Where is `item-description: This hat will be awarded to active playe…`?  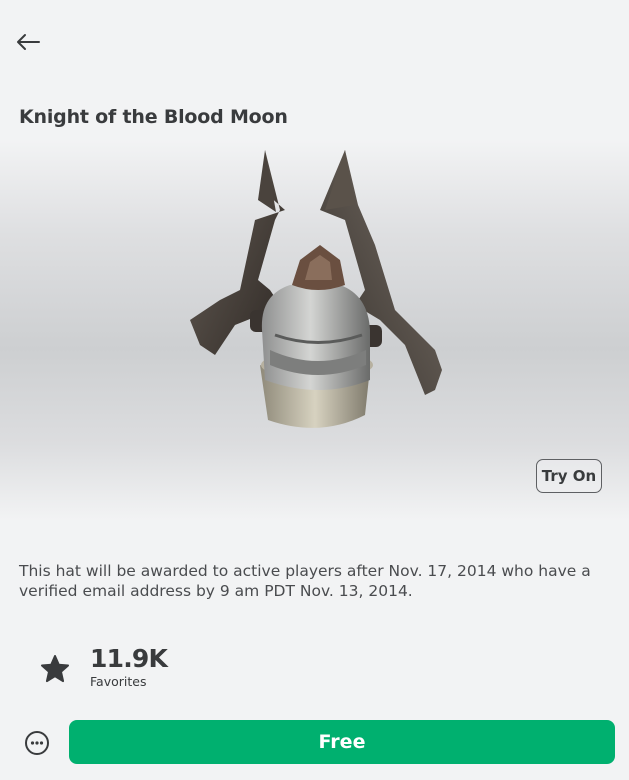
item-description: This hat will be awarded to active playe… is located at coordinates (305, 581).